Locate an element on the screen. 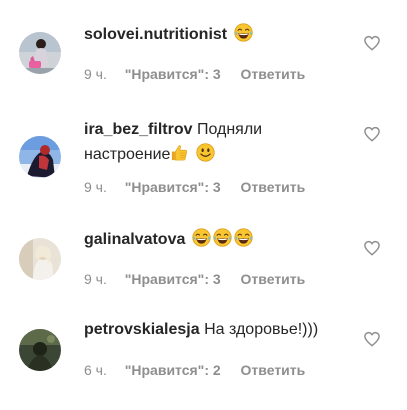 This screenshot has height=410, width=407. username: galinalvatova is located at coordinates (134, 239).